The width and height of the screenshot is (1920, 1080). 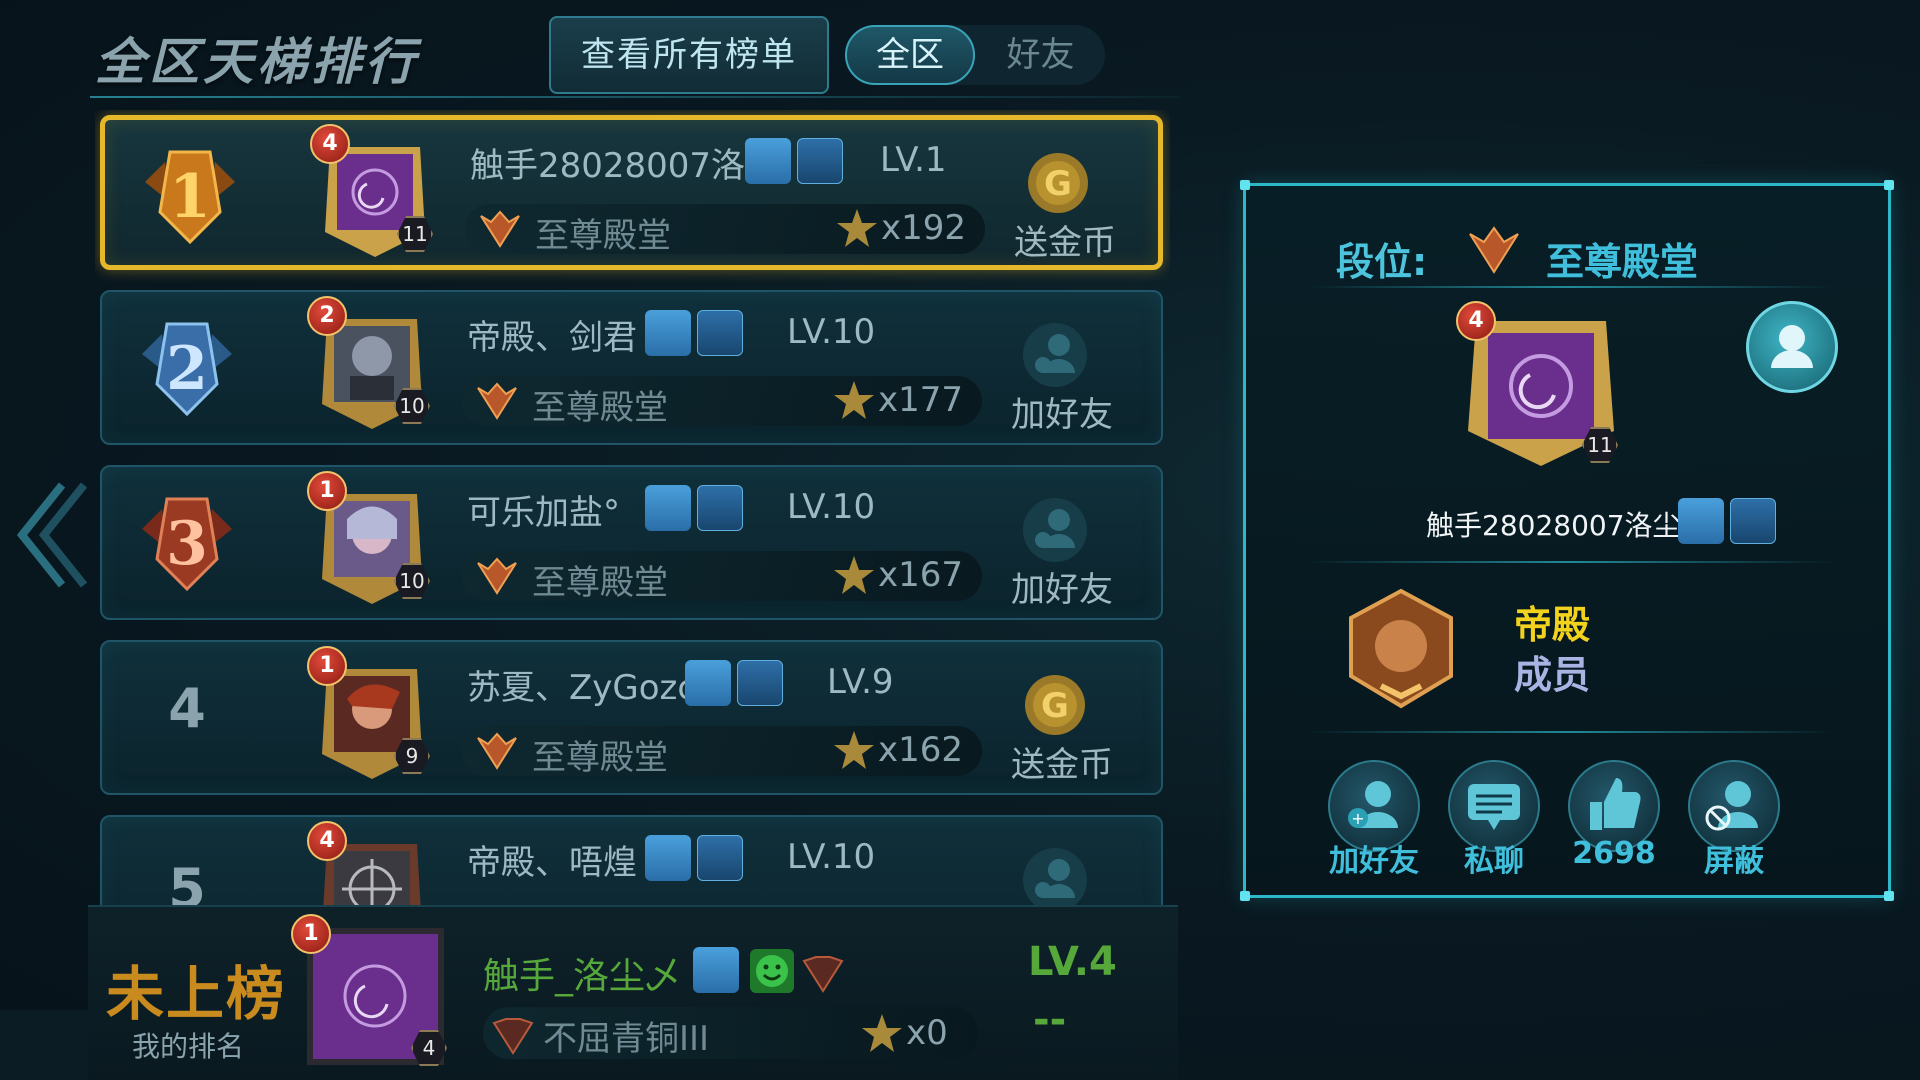 What do you see at coordinates (1072, 962) in the screenshot?
I see `my-level: LV.4` at bounding box center [1072, 962].